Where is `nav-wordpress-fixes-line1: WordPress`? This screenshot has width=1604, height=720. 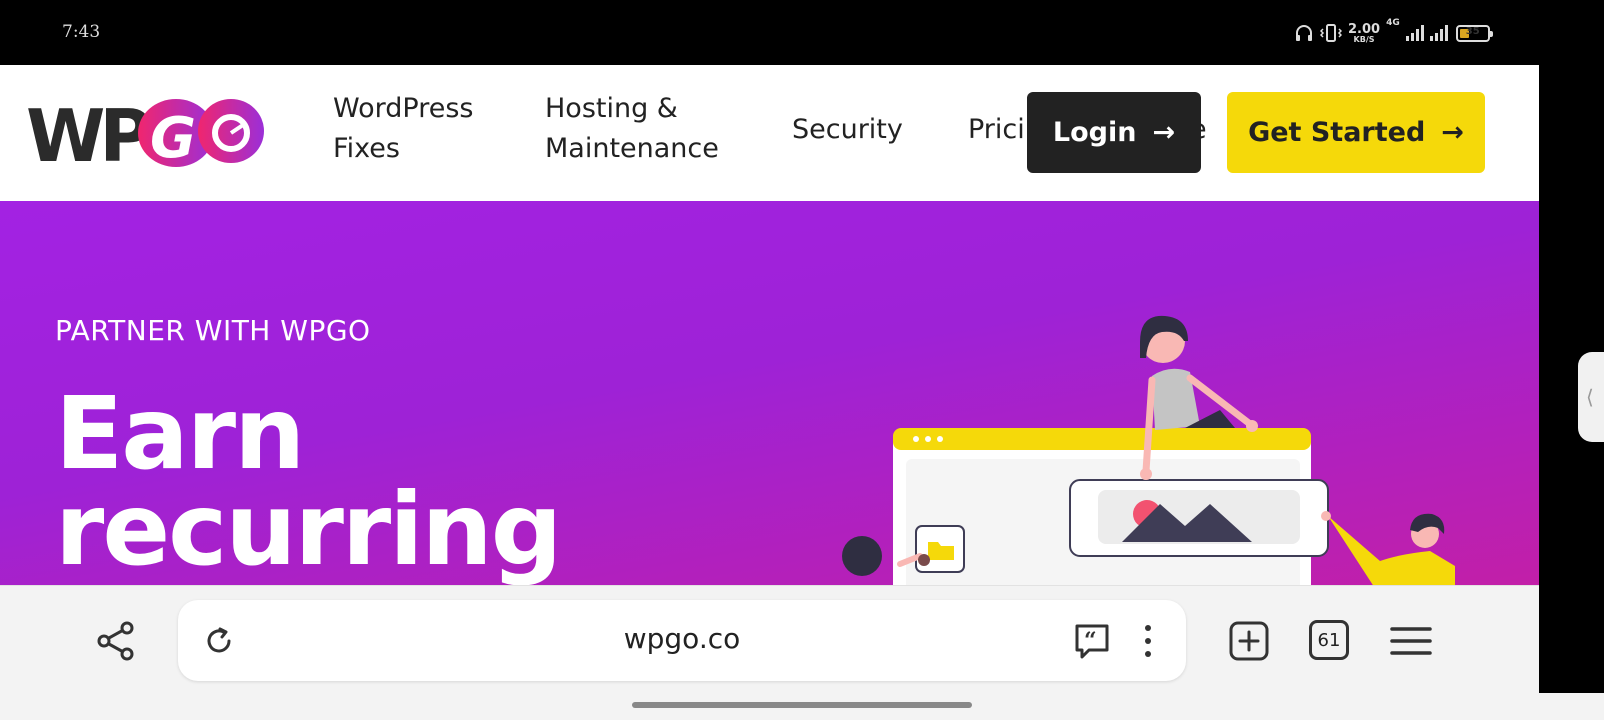
nav-wordpress-fixes-line1: WordPress is located at coordinates (403, 108).